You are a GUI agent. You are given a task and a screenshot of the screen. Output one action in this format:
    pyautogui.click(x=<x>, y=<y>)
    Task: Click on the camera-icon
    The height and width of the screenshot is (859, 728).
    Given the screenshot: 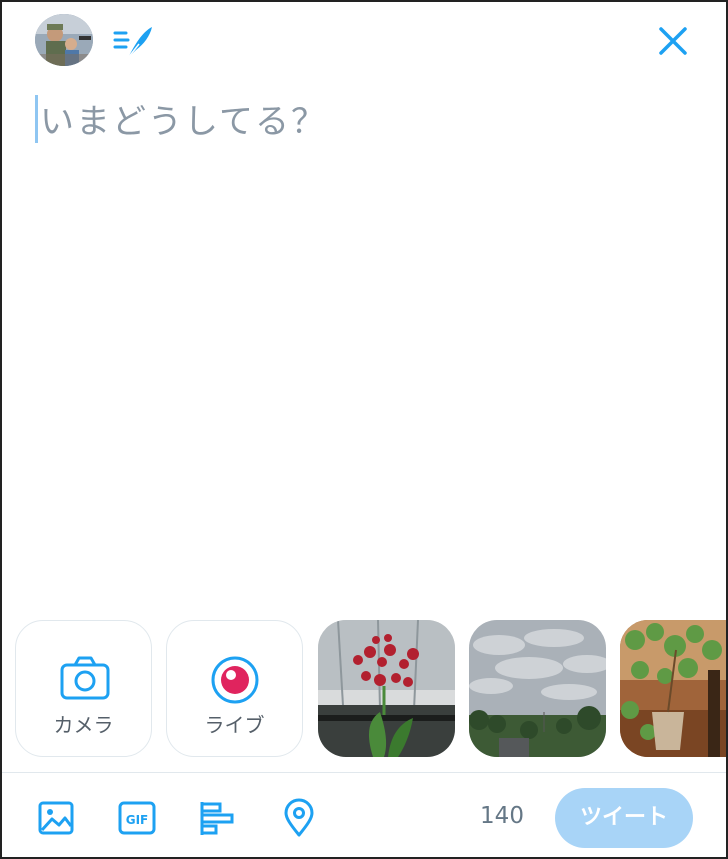 What is the action you would take?
    pyautogui.click(x=85, y=680)
    